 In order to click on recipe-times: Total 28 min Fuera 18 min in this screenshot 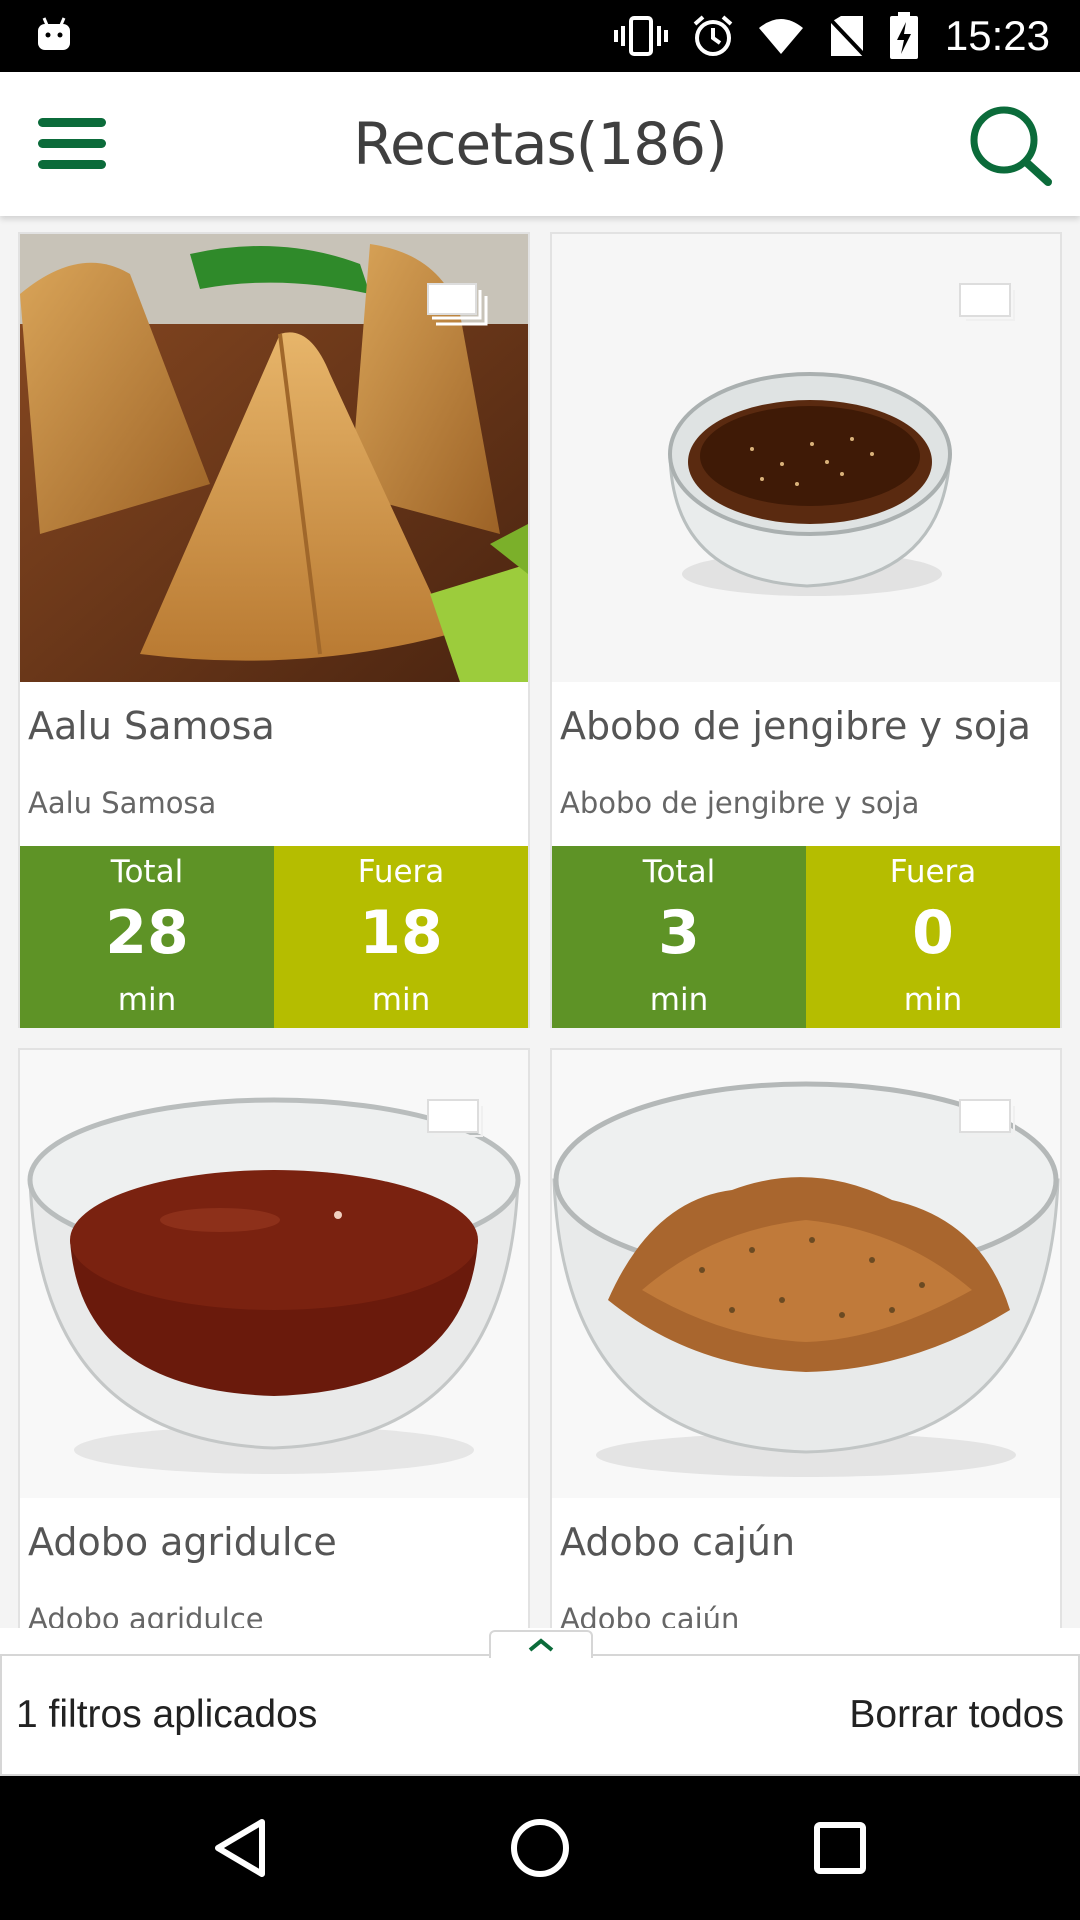, I will do `click(274, 937)`.